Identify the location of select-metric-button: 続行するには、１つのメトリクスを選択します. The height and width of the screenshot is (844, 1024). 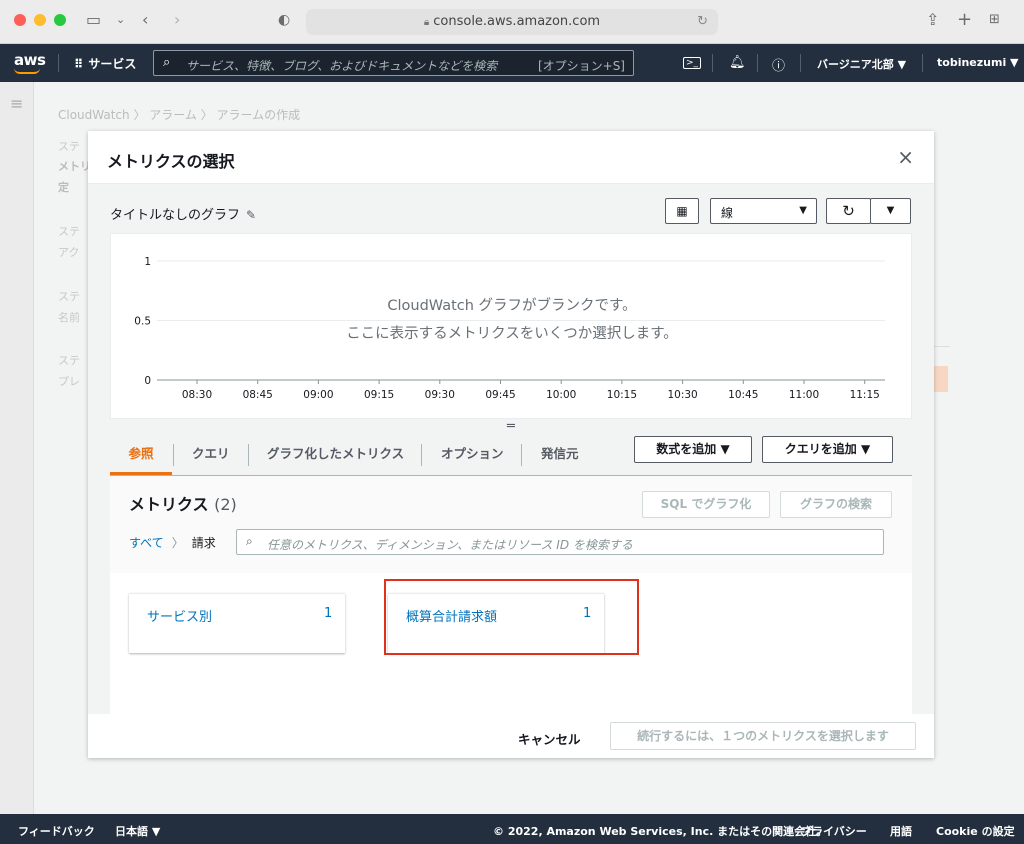
(763, 736).